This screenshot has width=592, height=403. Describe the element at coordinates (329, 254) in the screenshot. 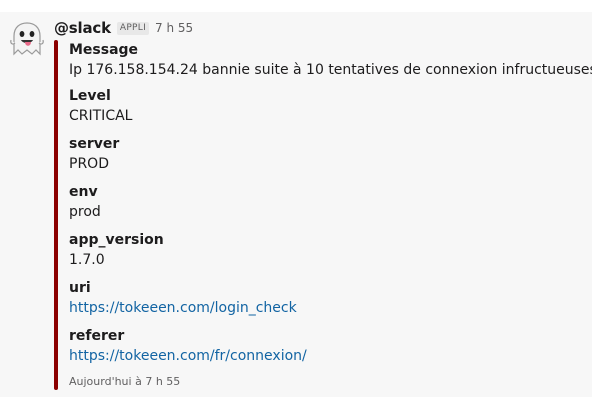

I see `field-app-version: app_version 1.7.0` at that location.